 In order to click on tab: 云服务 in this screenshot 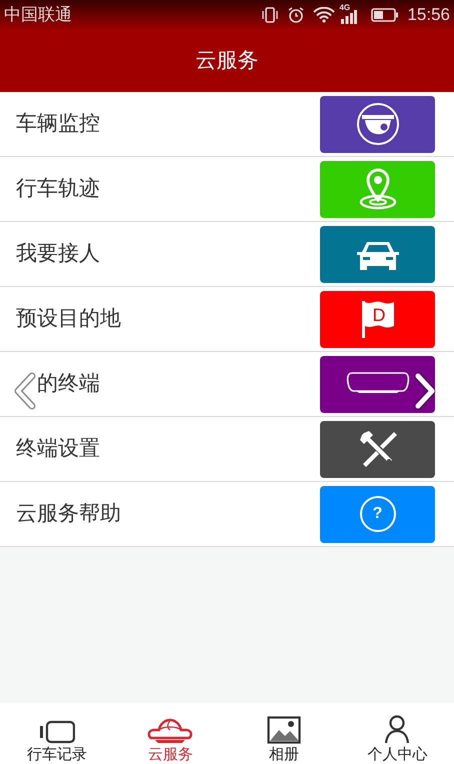, I will do `click(170, 733)`.